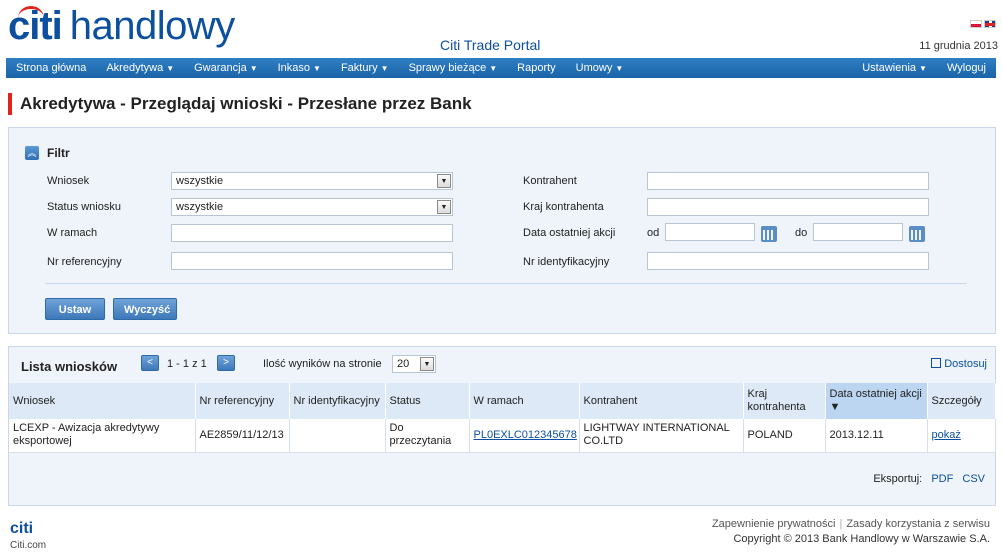  I want to click on footer-site-link: Citi.com, so click(28, 545).